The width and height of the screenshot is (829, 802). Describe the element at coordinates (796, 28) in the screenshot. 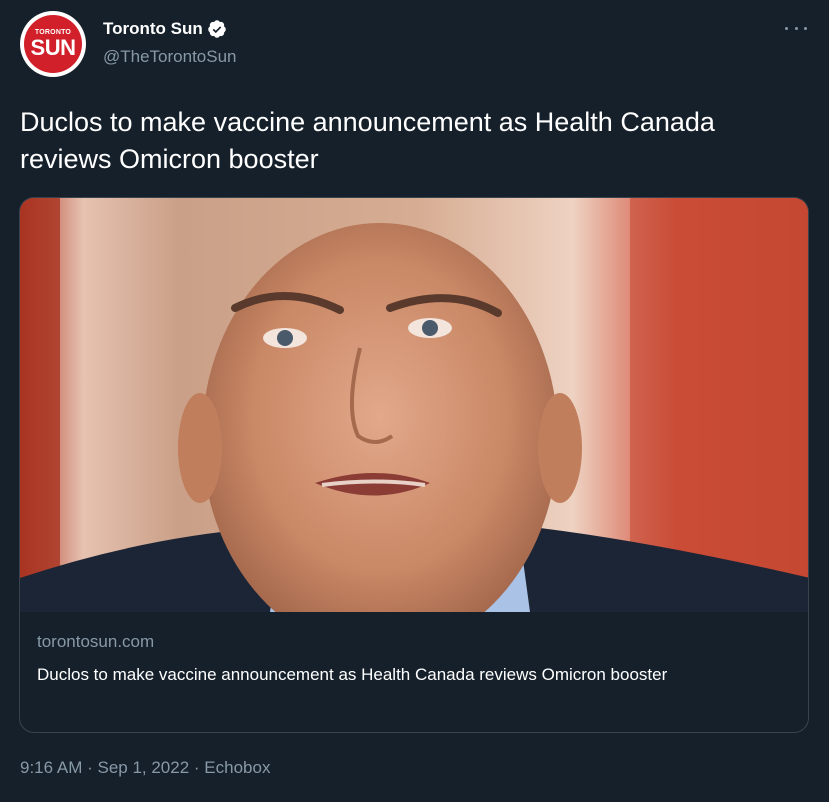

I see `more-options-icon` at that location.